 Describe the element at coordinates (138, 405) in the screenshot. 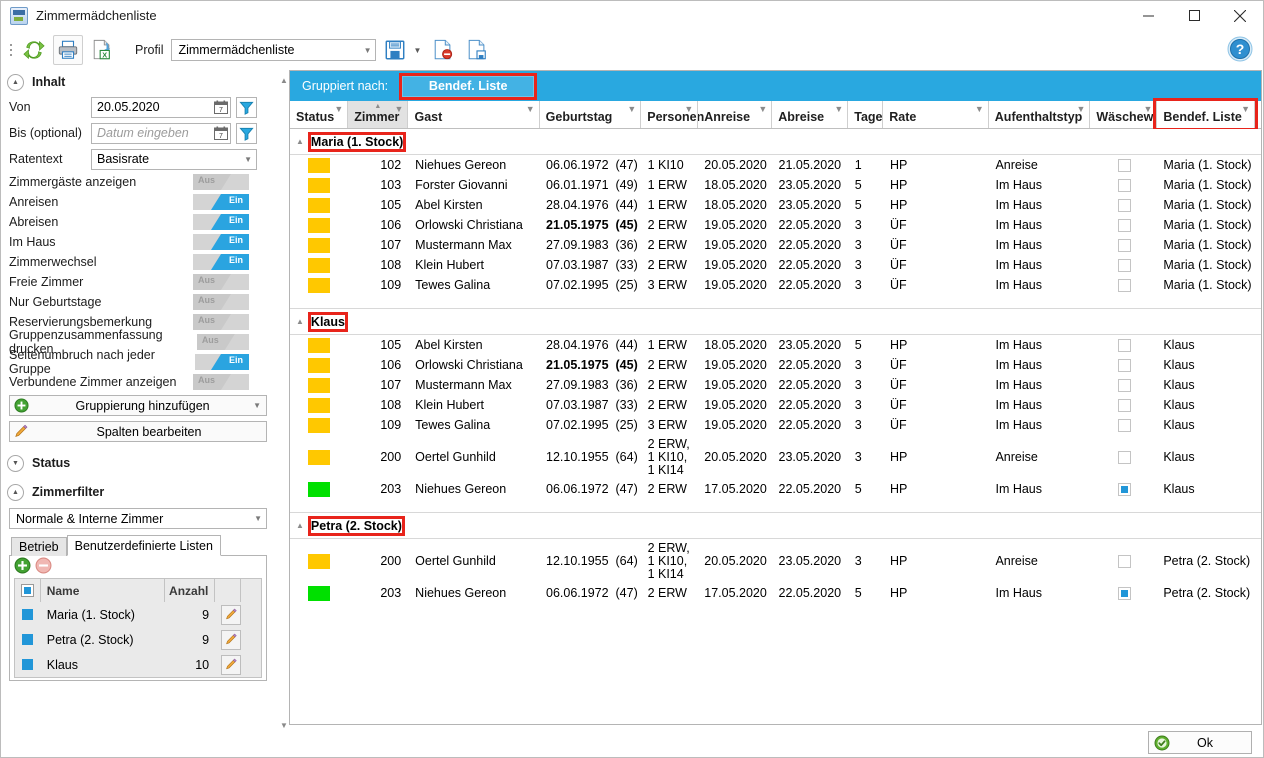

I see `add-grouping-button: Gruppierung hinzufügen ▼` at that location.